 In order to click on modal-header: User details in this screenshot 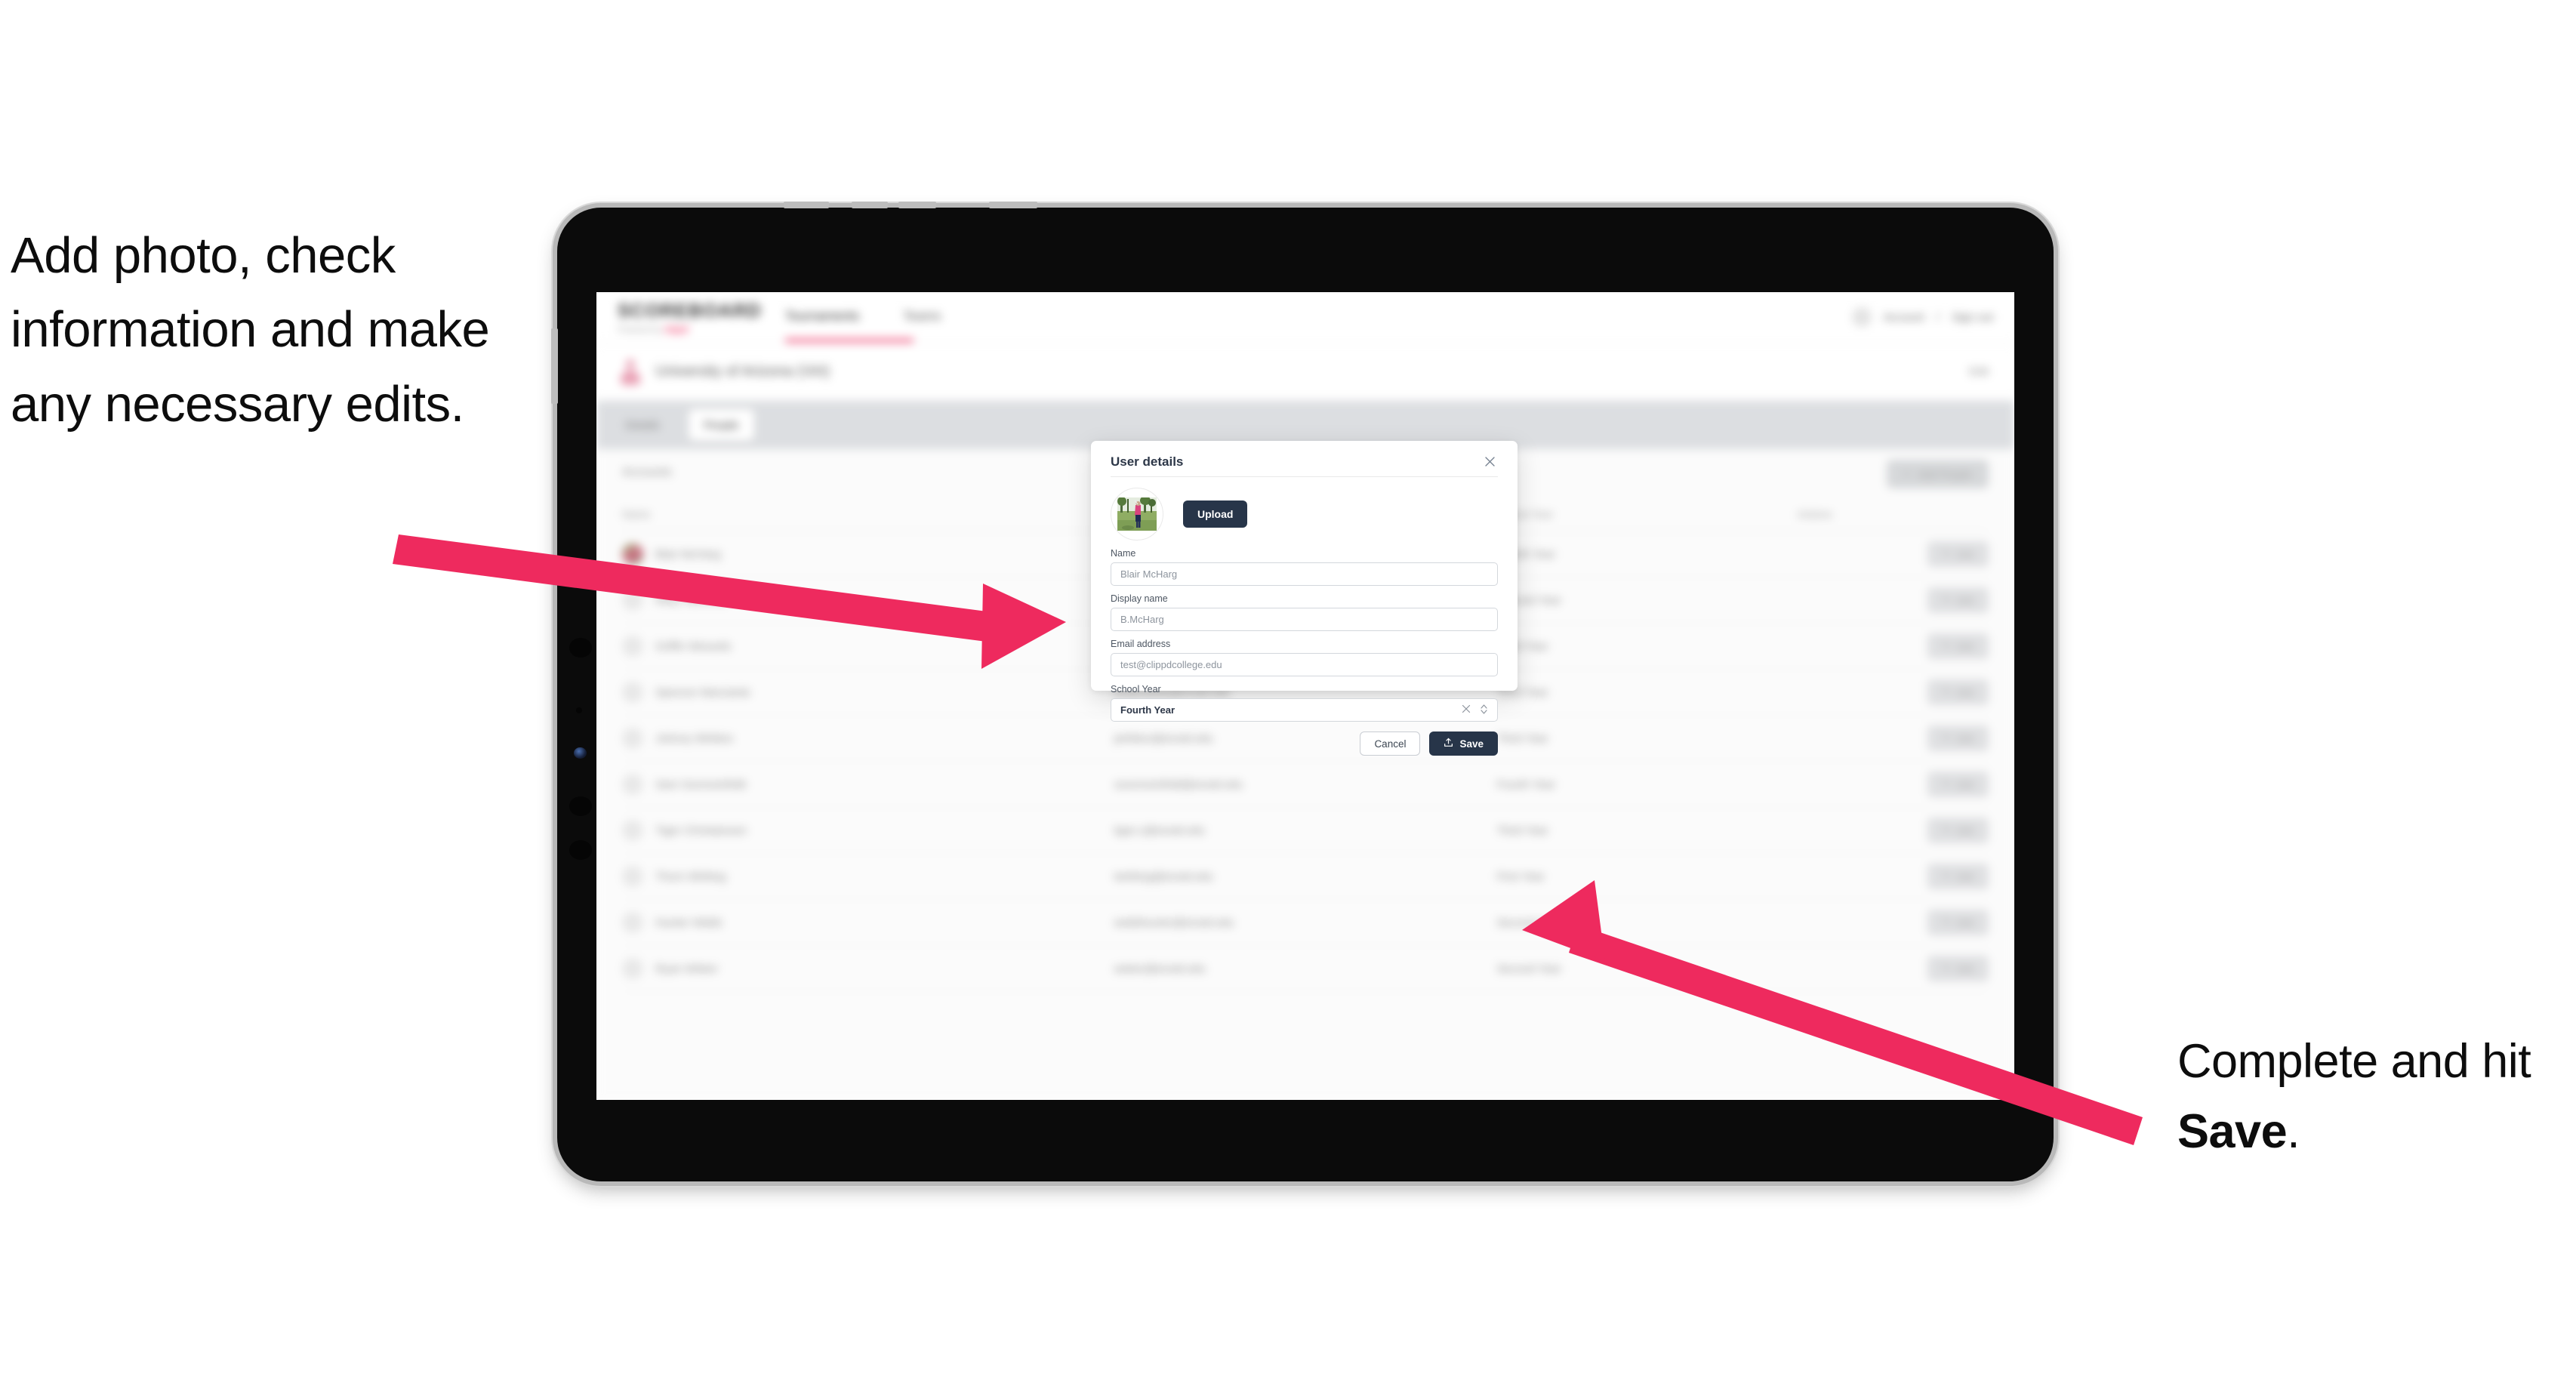, I will do `click(1304, 465)`.